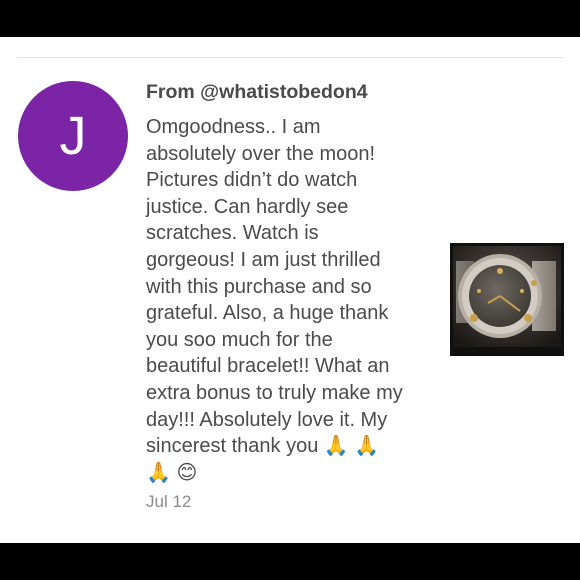  Describe the element at coordinates (172, 472) in the screenshot. I see `message-line: 🙏 😊` at that location.